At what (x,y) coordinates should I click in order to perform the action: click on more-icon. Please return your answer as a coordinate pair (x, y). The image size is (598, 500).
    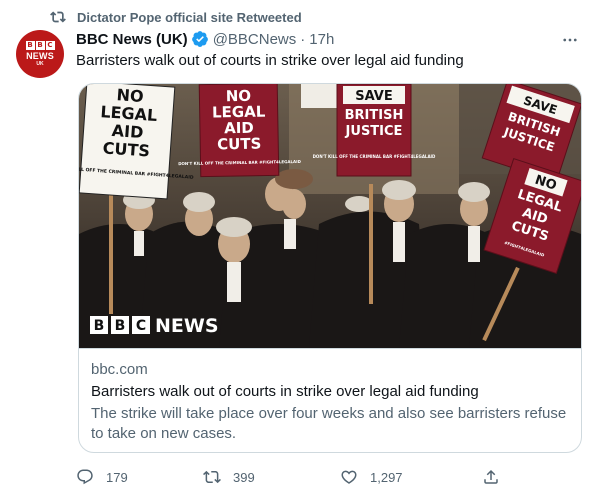
    Looking at the image, I should click on (570, 40).